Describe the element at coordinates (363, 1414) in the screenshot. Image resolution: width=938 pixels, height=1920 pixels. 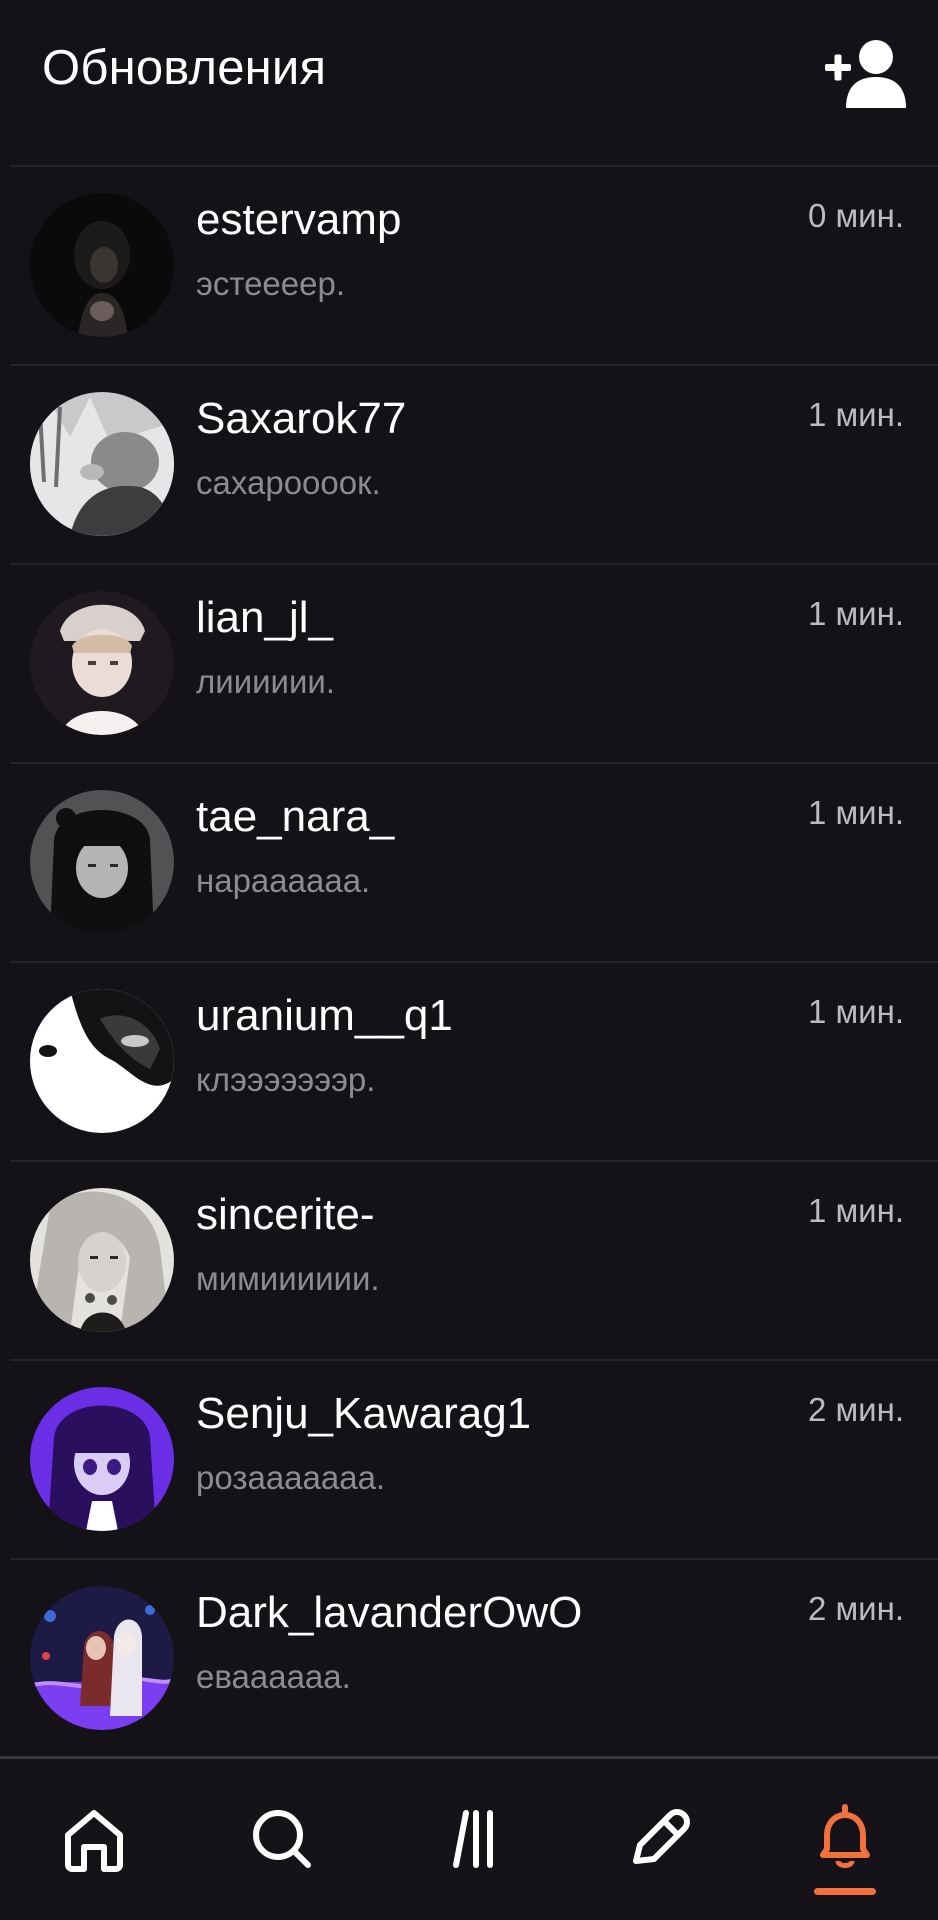
I see `username: Senju_Kawarag1` at that location.